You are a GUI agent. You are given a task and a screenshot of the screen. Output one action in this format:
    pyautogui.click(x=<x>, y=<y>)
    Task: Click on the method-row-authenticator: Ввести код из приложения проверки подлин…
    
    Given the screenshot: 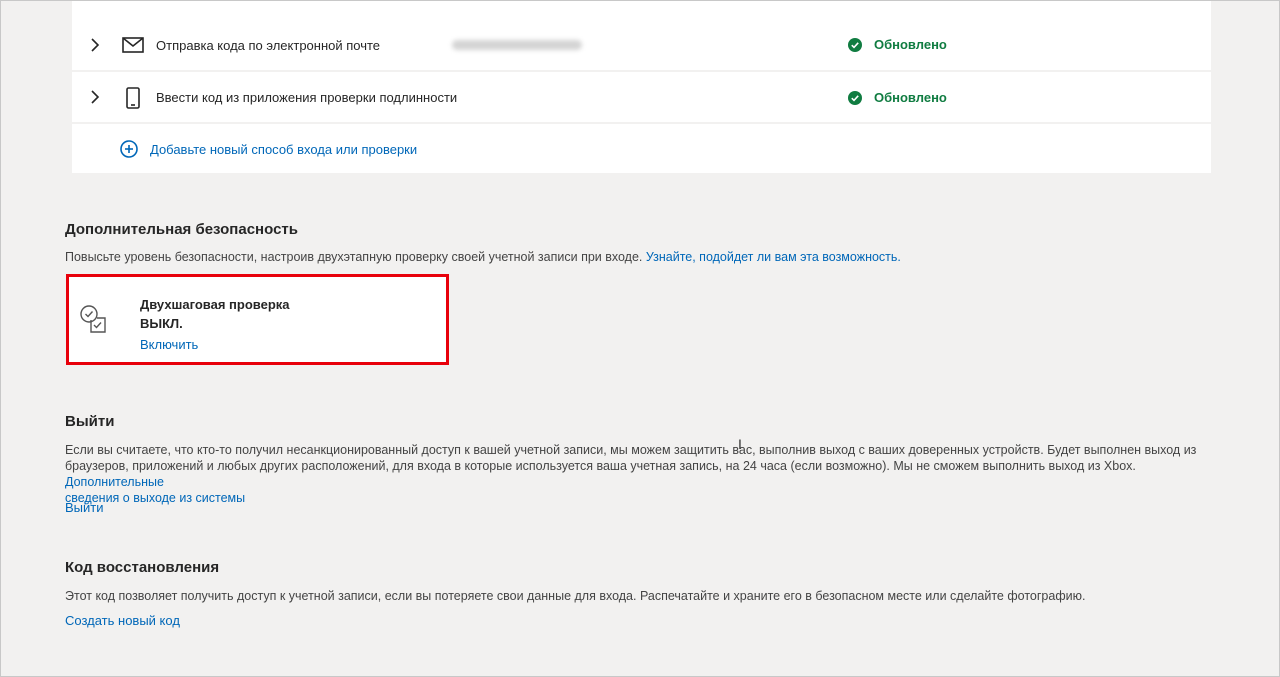 What is the action you would take?
    pyautogui.click(x=641, y=97)
    